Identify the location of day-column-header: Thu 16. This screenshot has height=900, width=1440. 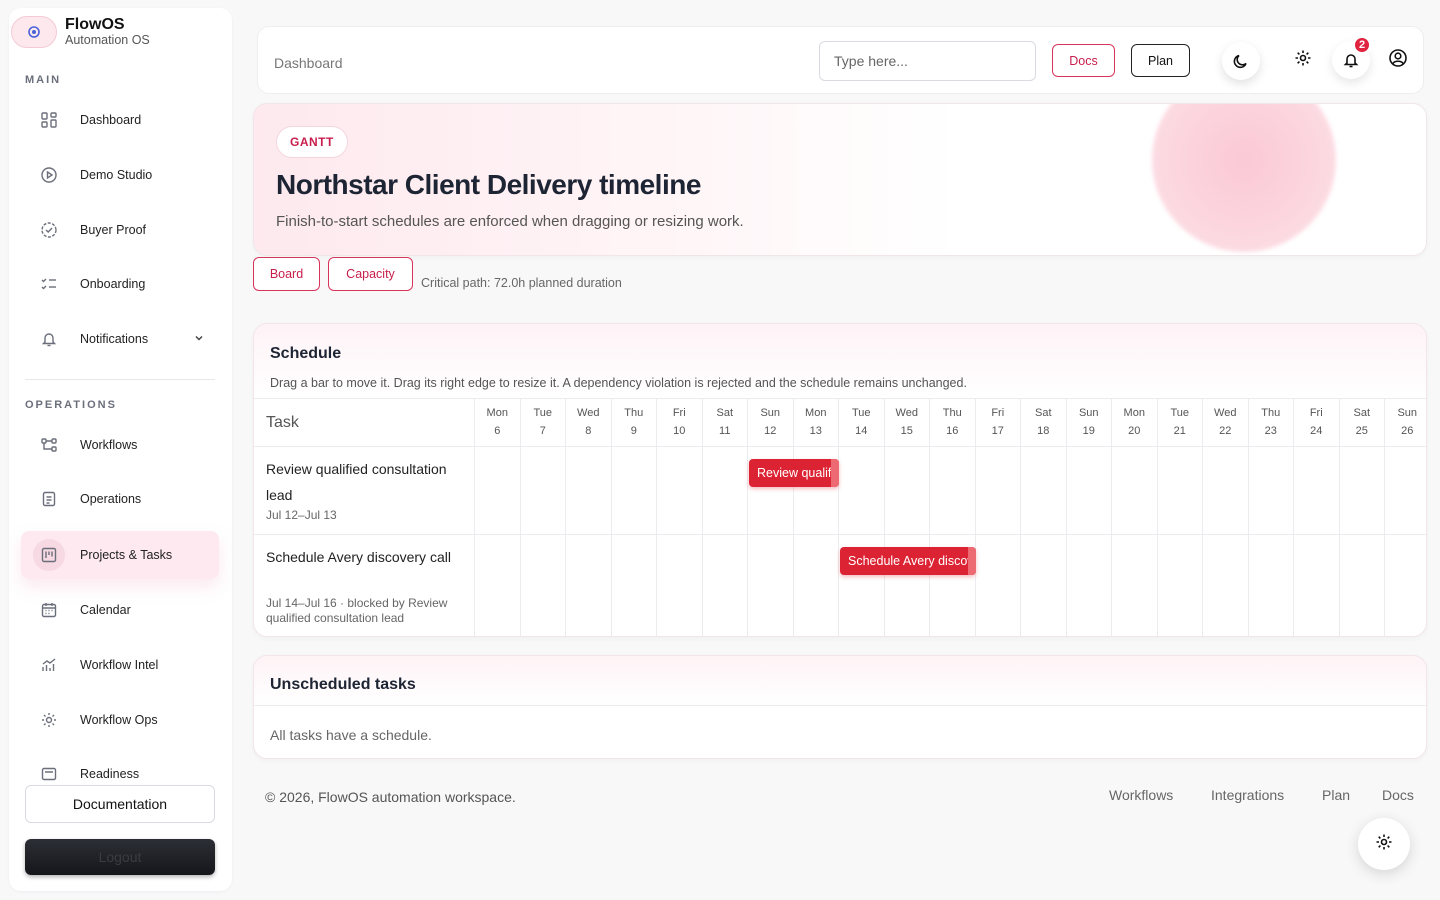
(952, 517).